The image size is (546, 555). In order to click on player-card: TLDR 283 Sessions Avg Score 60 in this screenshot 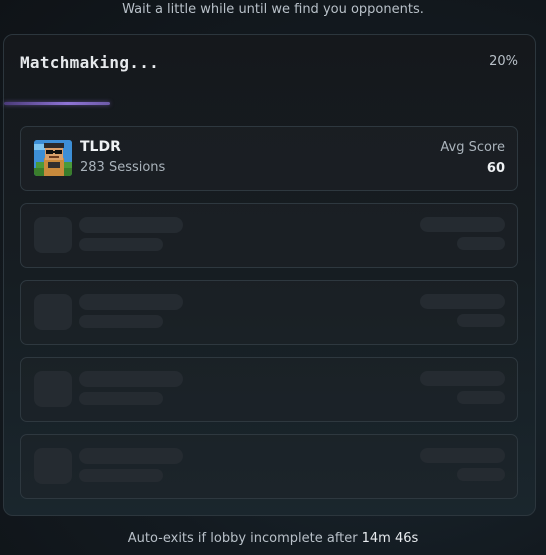, I will do `click(269, 158)`.